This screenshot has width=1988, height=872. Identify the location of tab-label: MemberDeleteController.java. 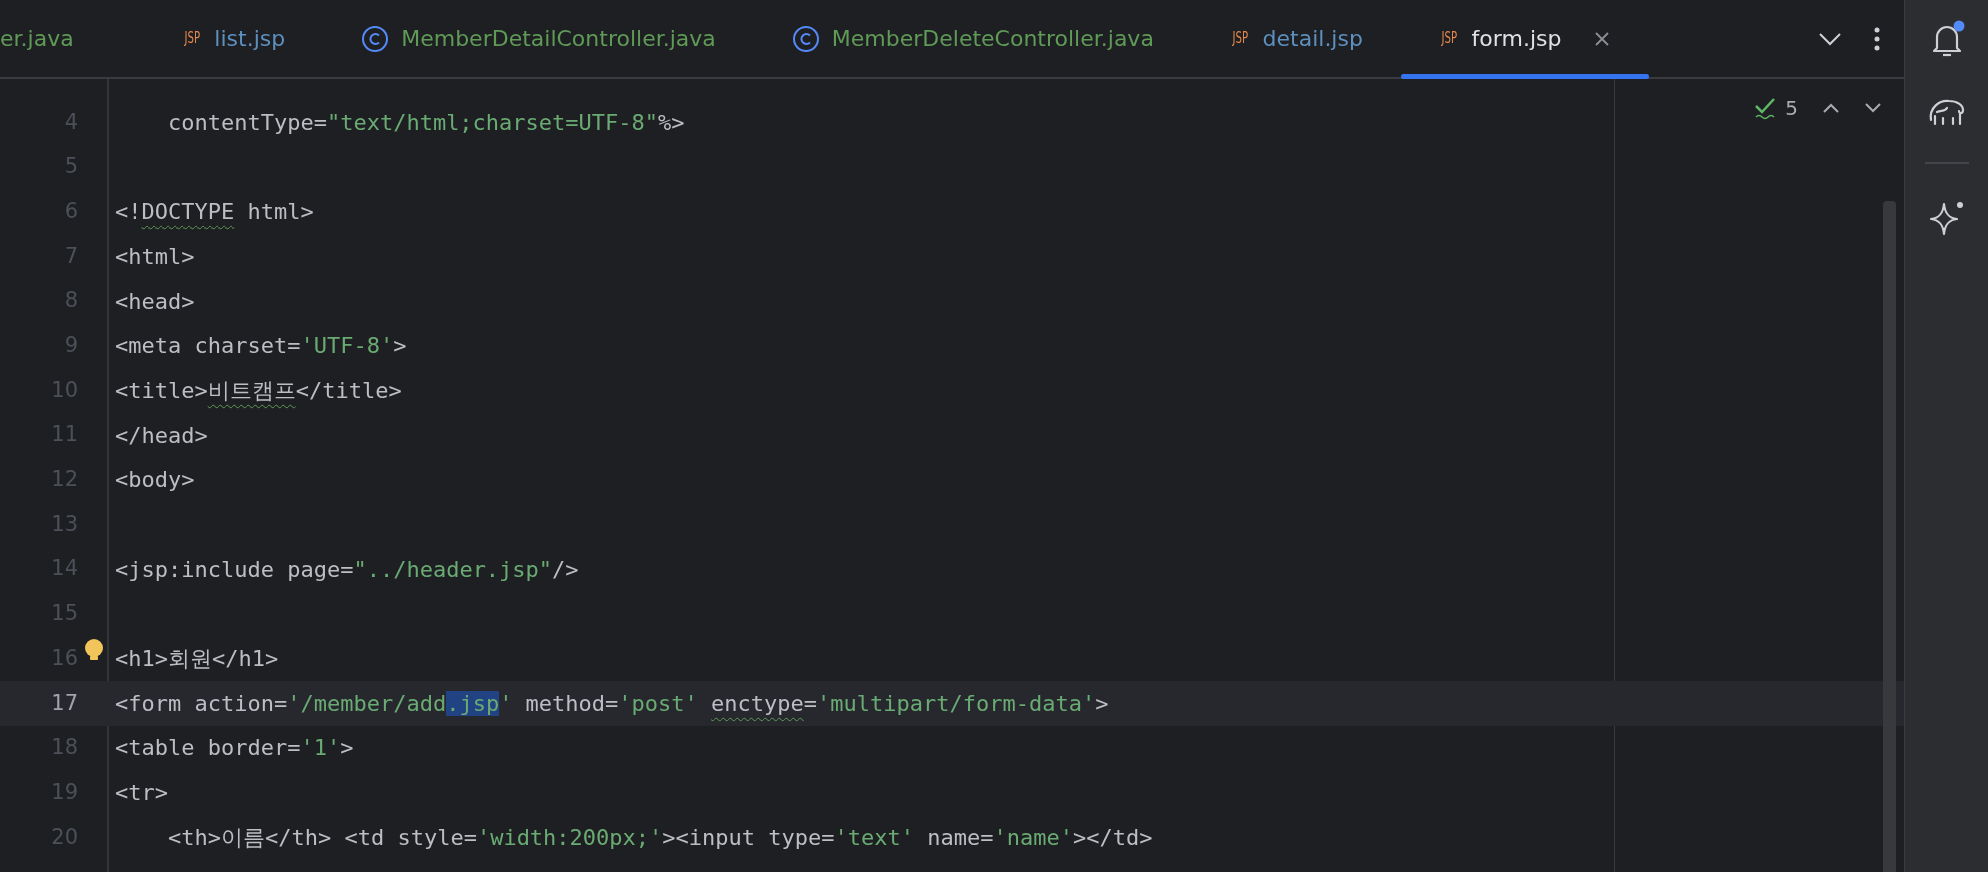
(992, 39).